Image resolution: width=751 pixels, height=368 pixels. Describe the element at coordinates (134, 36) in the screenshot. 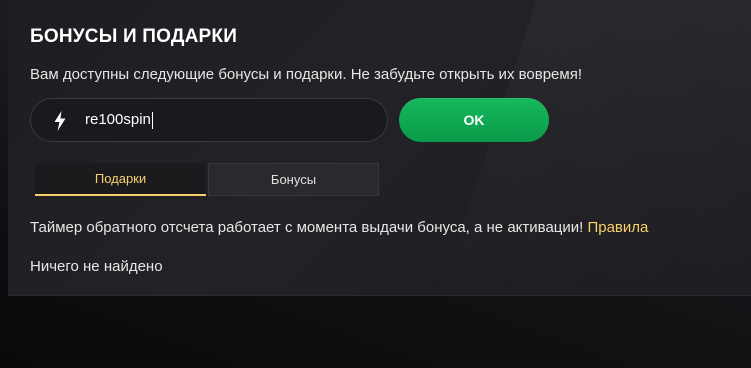

I see `panel-title: БОНУСЫ И ПОДАРКИ` at that location.